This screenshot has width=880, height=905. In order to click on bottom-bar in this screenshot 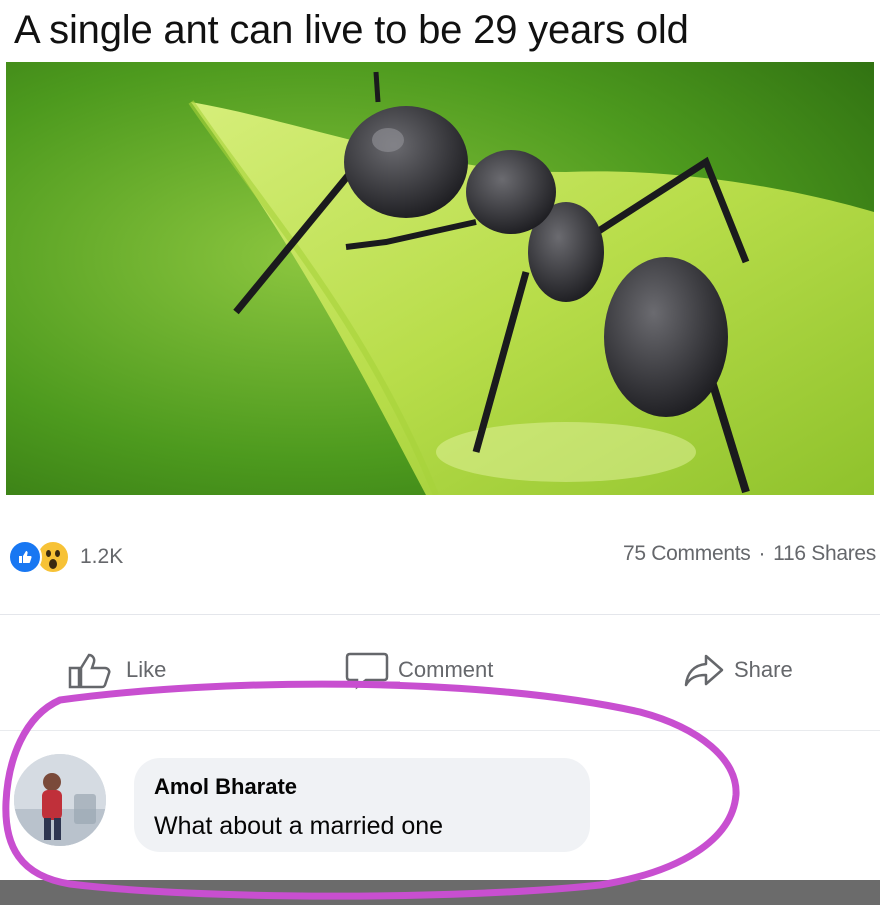, I will do `click(440, 892)`.